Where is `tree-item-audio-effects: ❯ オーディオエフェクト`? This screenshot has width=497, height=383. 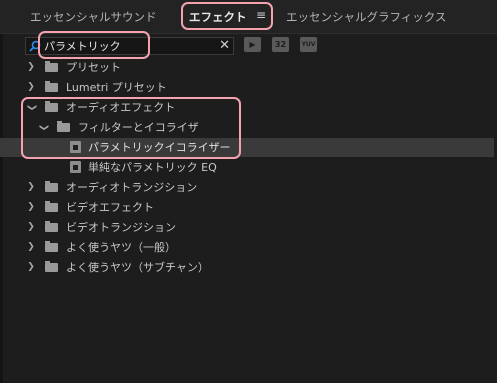
tree-item-audio-effects: ❯ オーディオエフェクト is located at coordinates (248, 107).